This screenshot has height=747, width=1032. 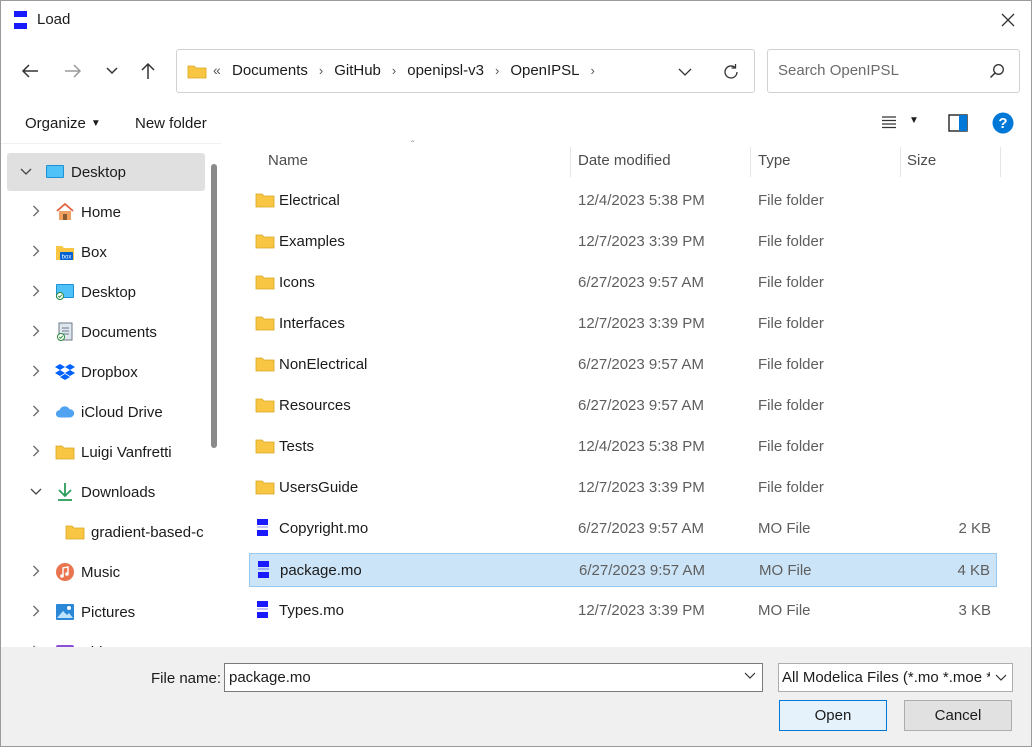 What do you see at coordinates (921, 160) in the screenshot?
I see `column-header-size: Size` at bounding box center [921, 160].